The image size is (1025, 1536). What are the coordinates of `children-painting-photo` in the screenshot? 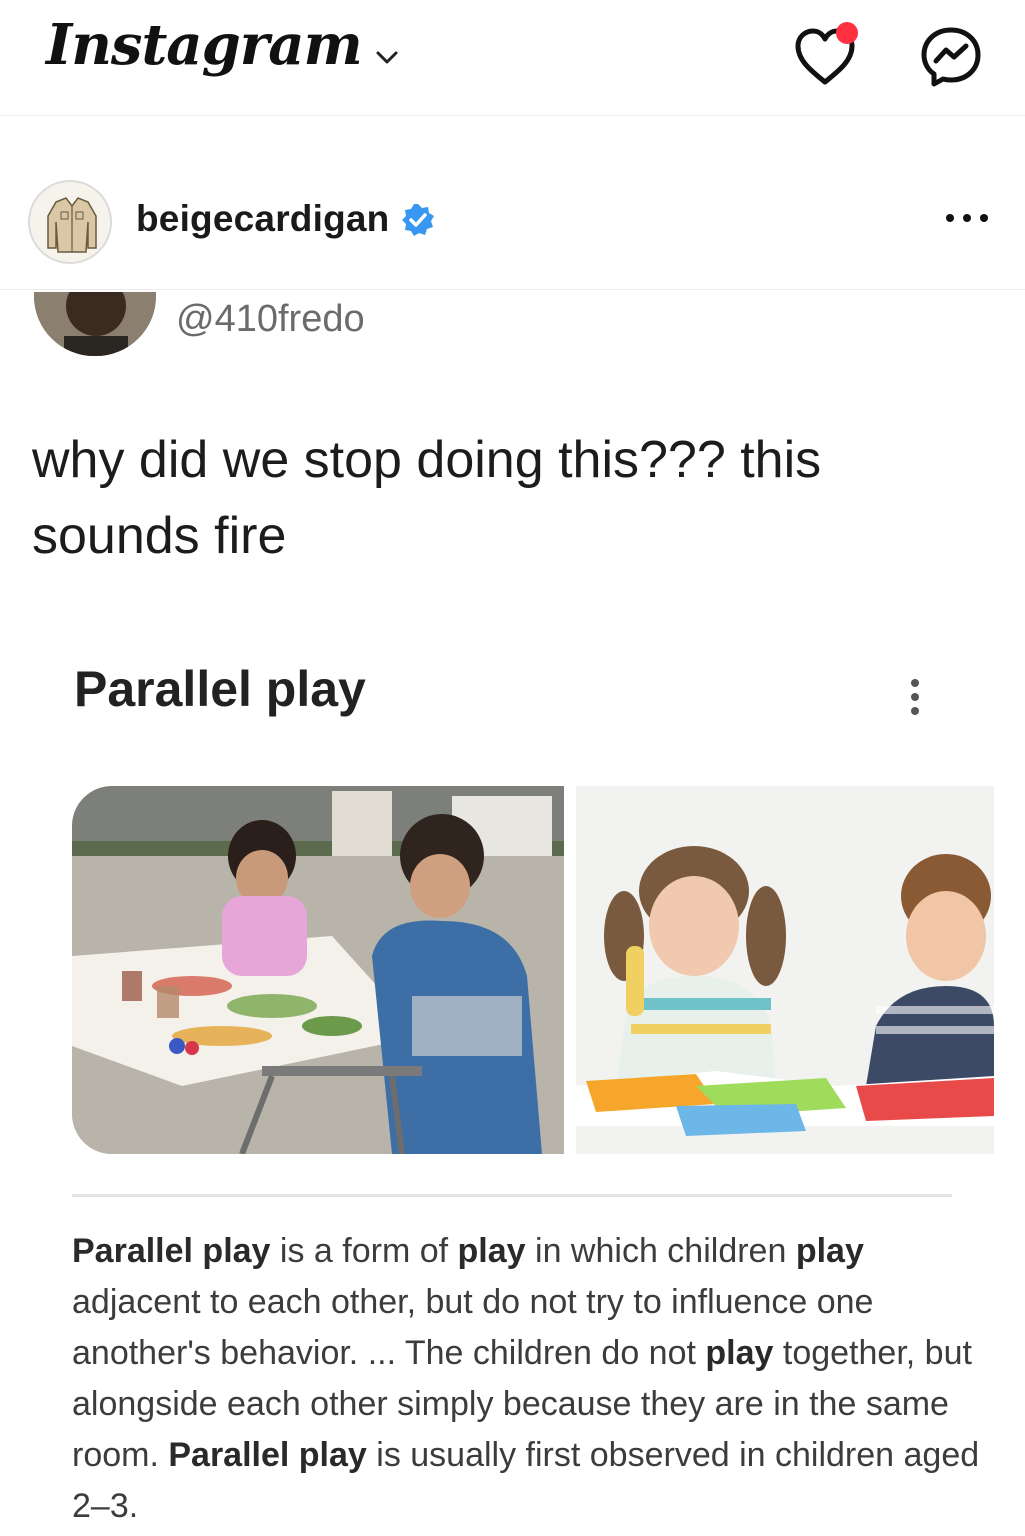 It's located at (318, 970).